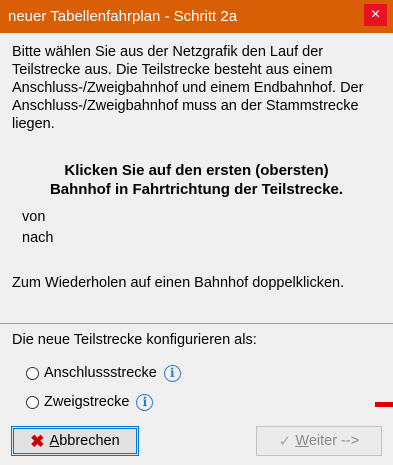 The image size is (393, 465). What do you see at coordinates (375, 15) in the screenshot?
I see `close-button: ×` at bounding box center [375, 15].